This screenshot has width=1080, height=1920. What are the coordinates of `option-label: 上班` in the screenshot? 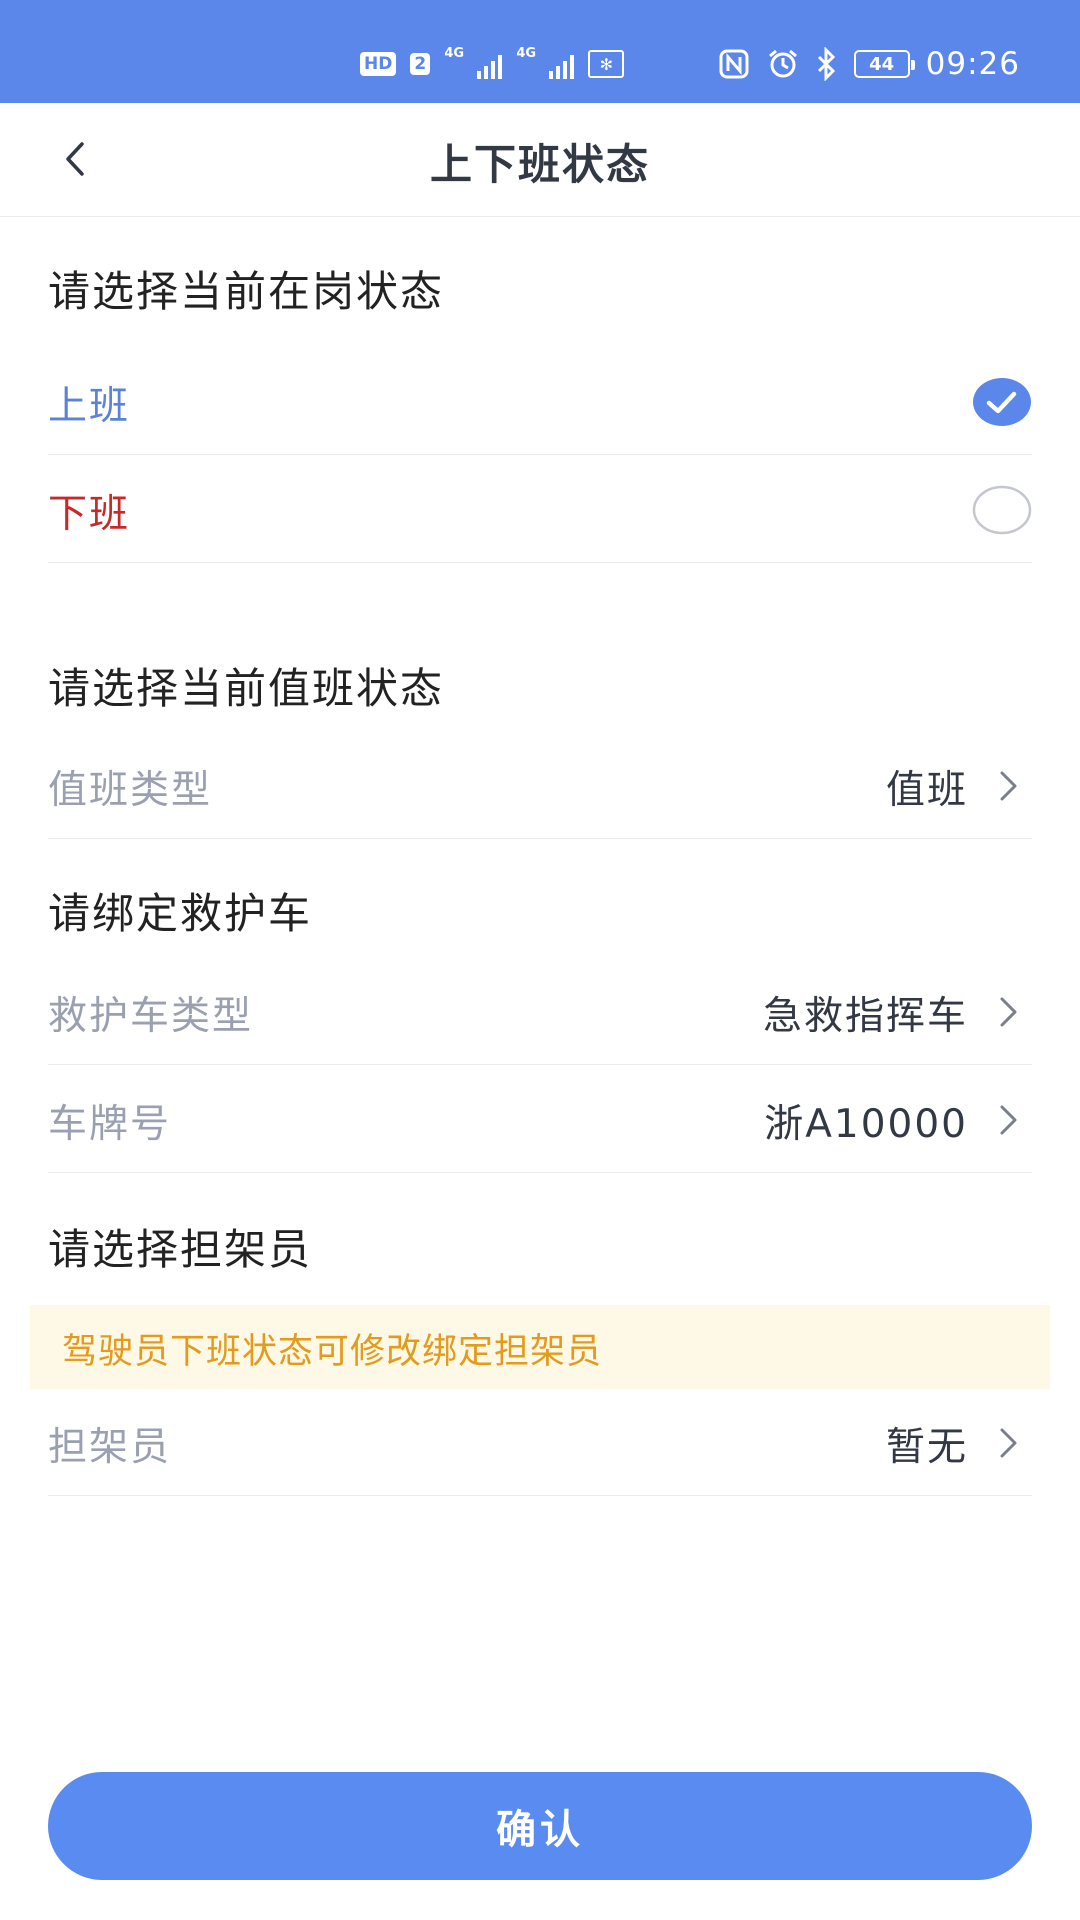 It's located at (89, 406).